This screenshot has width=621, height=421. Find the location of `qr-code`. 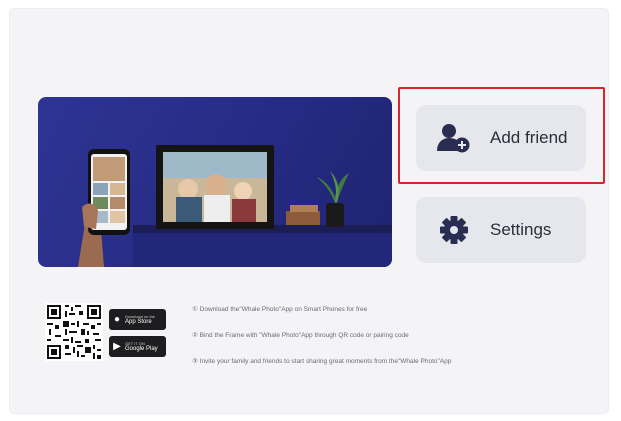

qr-code is located at coordinates (74, 332).